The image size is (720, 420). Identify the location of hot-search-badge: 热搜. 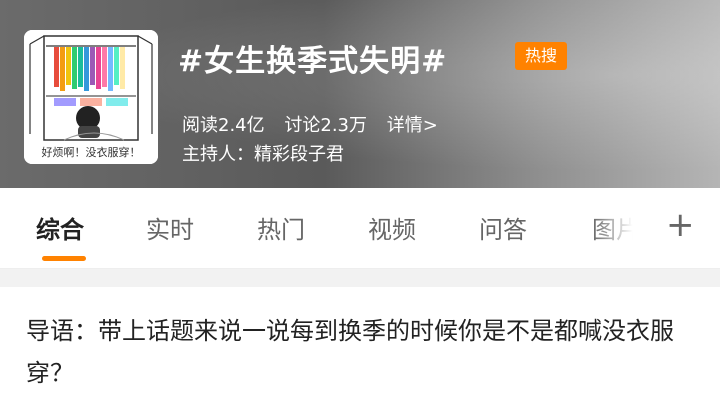
(541, 56).